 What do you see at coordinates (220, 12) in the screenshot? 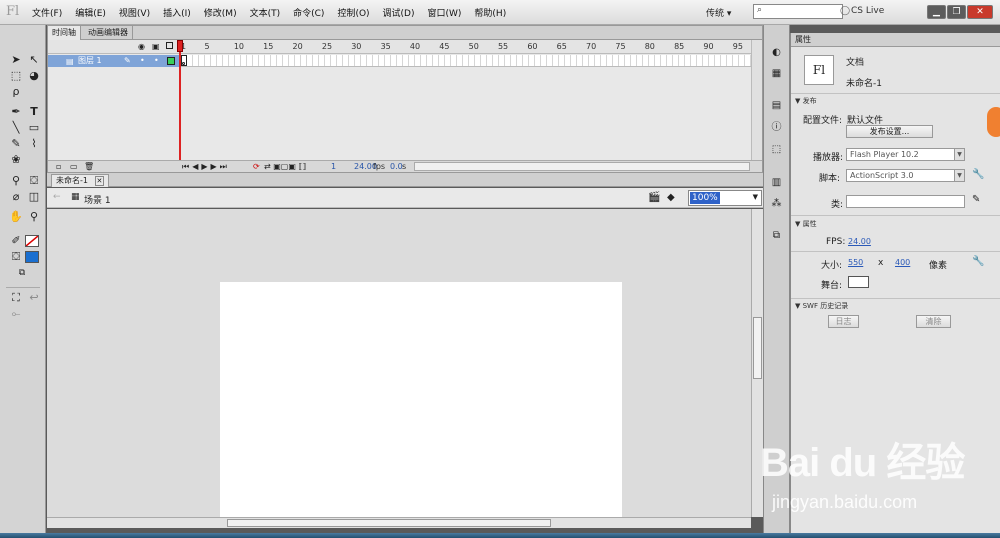
I see `menu-item: 修改(M)` at bounding box center [220, 12].